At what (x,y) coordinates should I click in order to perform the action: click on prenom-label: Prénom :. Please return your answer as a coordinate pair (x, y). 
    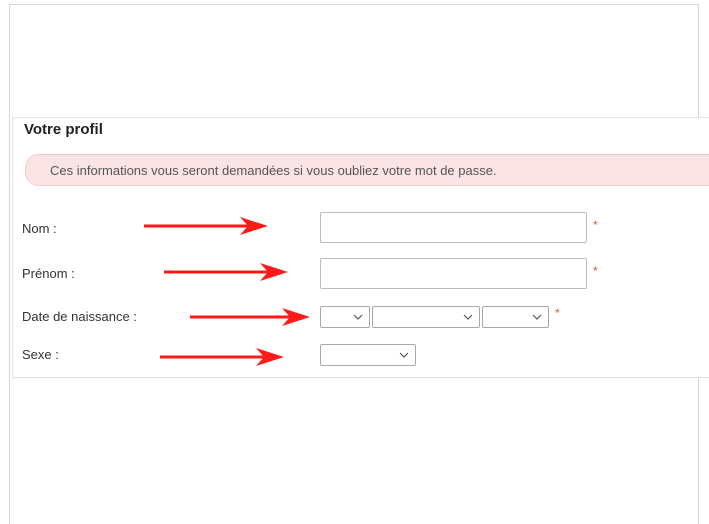
    Looking at the image, I should click on (48, 273).